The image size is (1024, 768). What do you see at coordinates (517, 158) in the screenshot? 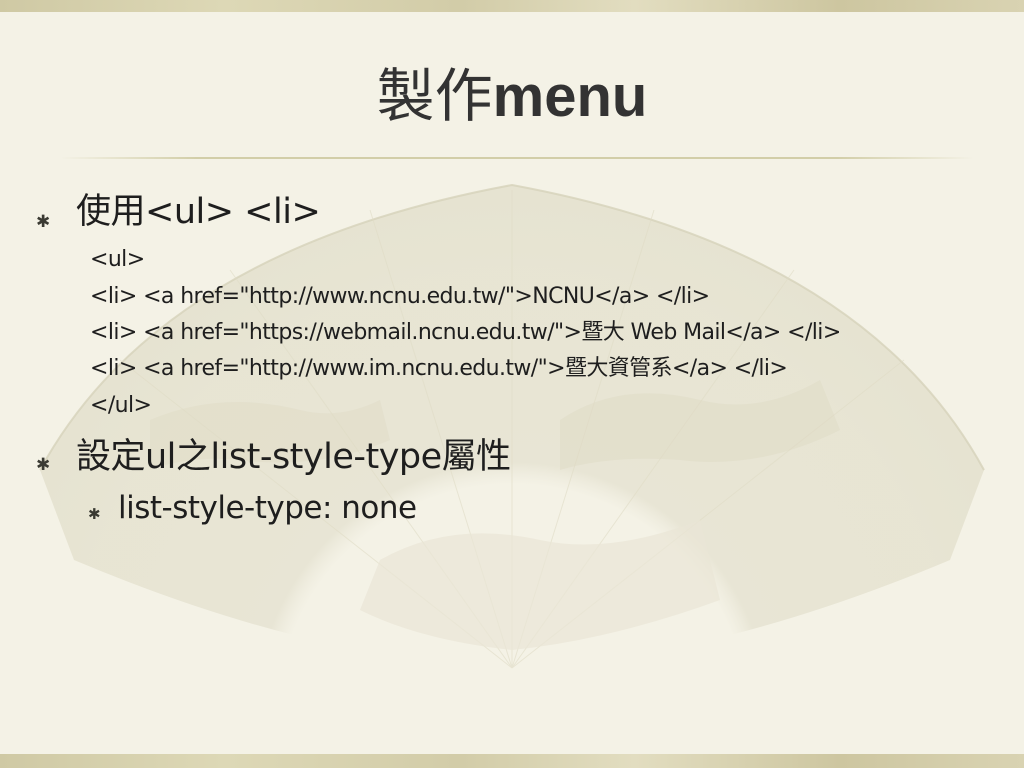
I see `title-divider` at bounding box center [517, 158].